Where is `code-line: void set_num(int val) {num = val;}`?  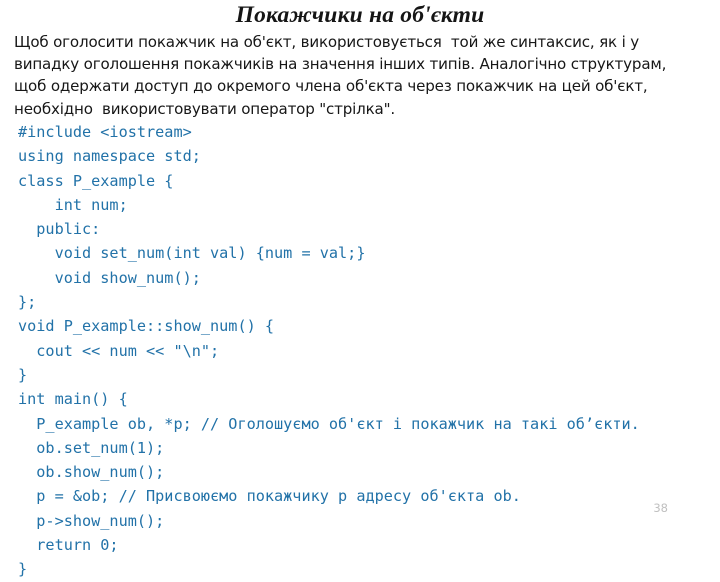
code-line: void set_num(int val) {num = val;} is located at coordinates (192, 253).